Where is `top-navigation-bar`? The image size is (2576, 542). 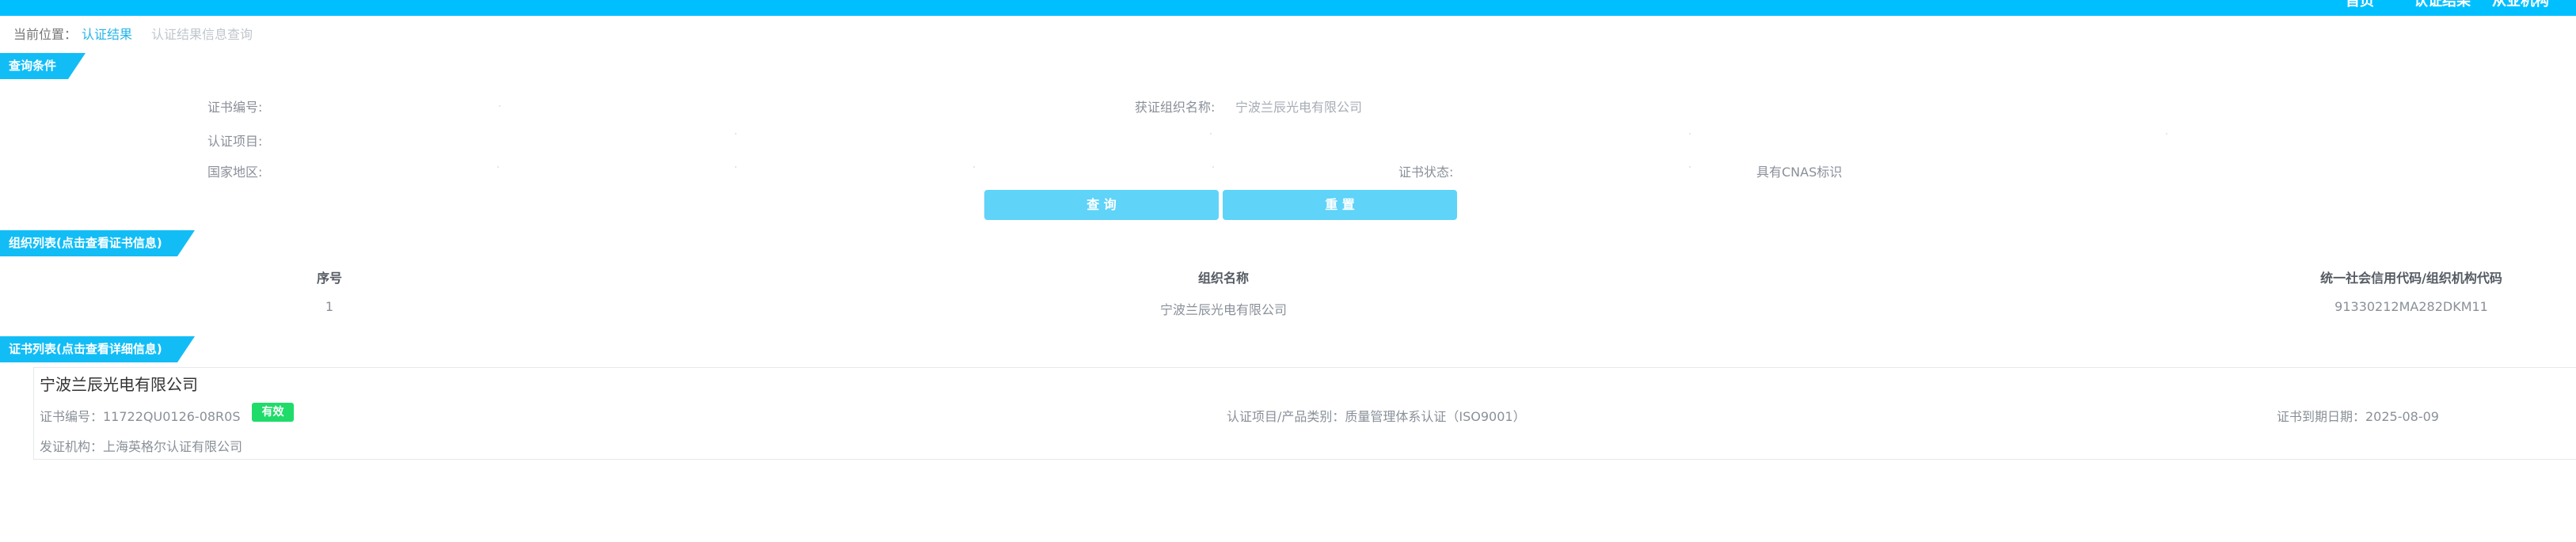 top-navigation-bar is located at coordinates (1288, 8).